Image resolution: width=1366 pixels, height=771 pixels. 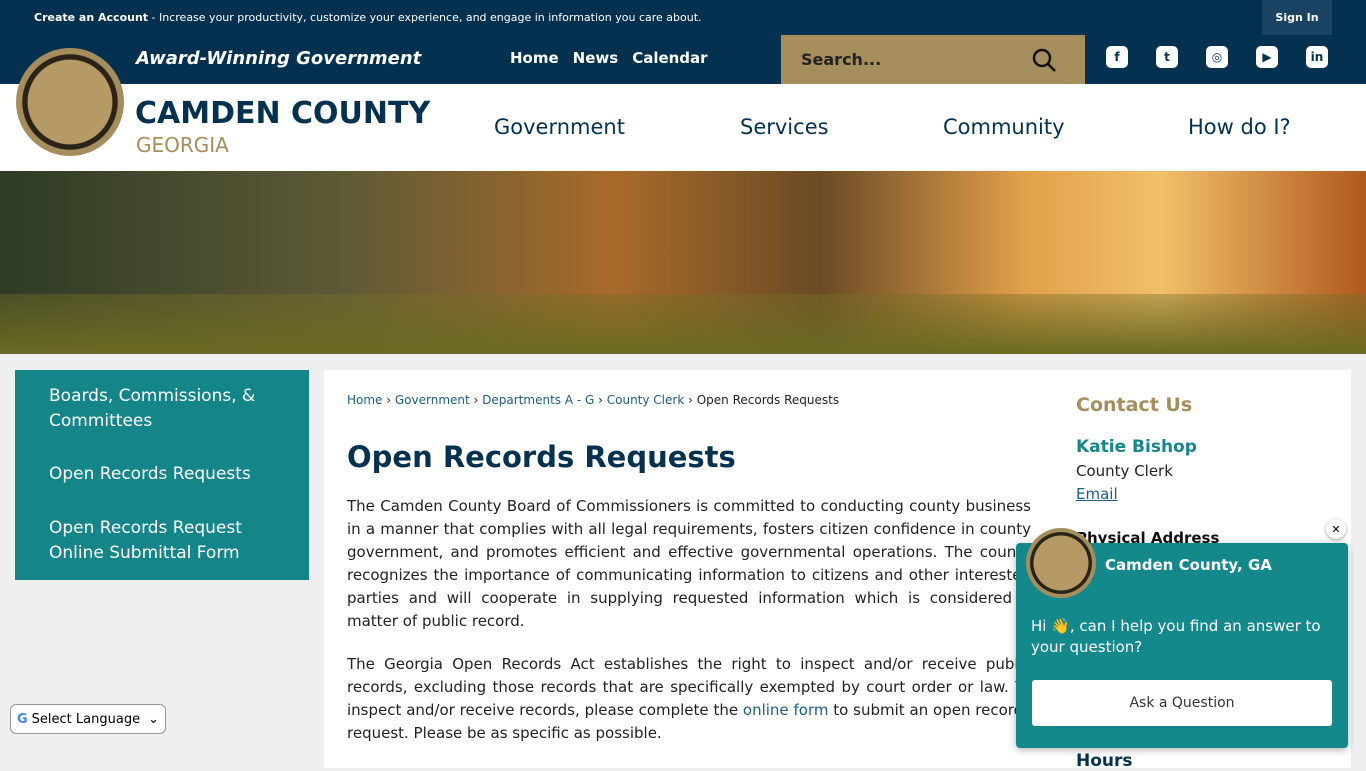 I want to click on breadcrumb-government: Government, so click(x=432, y=400).